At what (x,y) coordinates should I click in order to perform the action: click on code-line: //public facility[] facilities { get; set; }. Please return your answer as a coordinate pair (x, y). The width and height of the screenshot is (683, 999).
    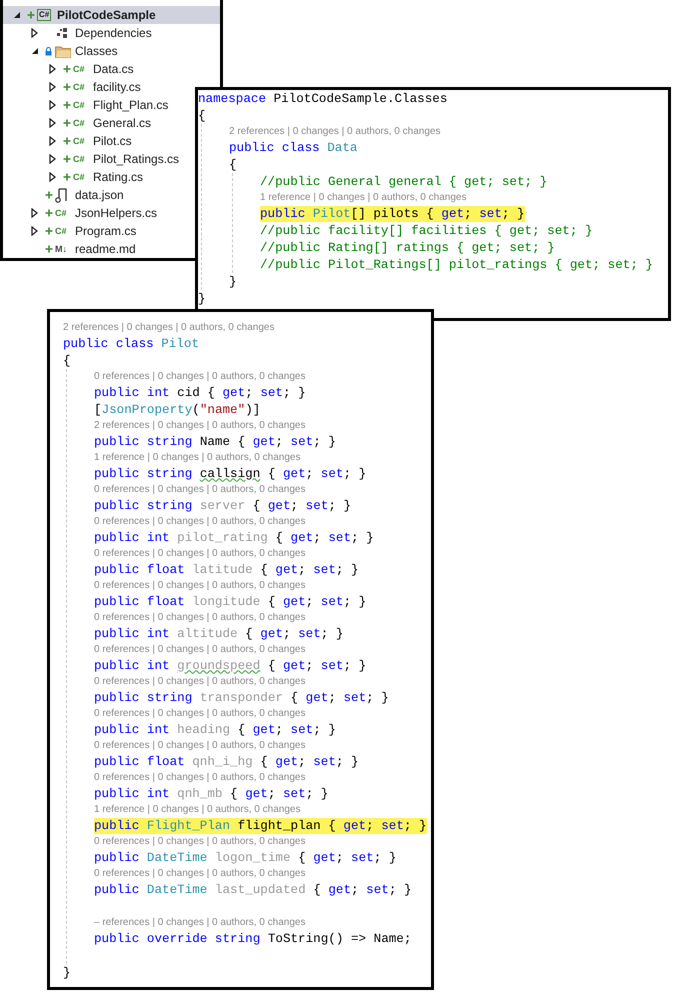
    Looking at the image, I should click on (426, 230).